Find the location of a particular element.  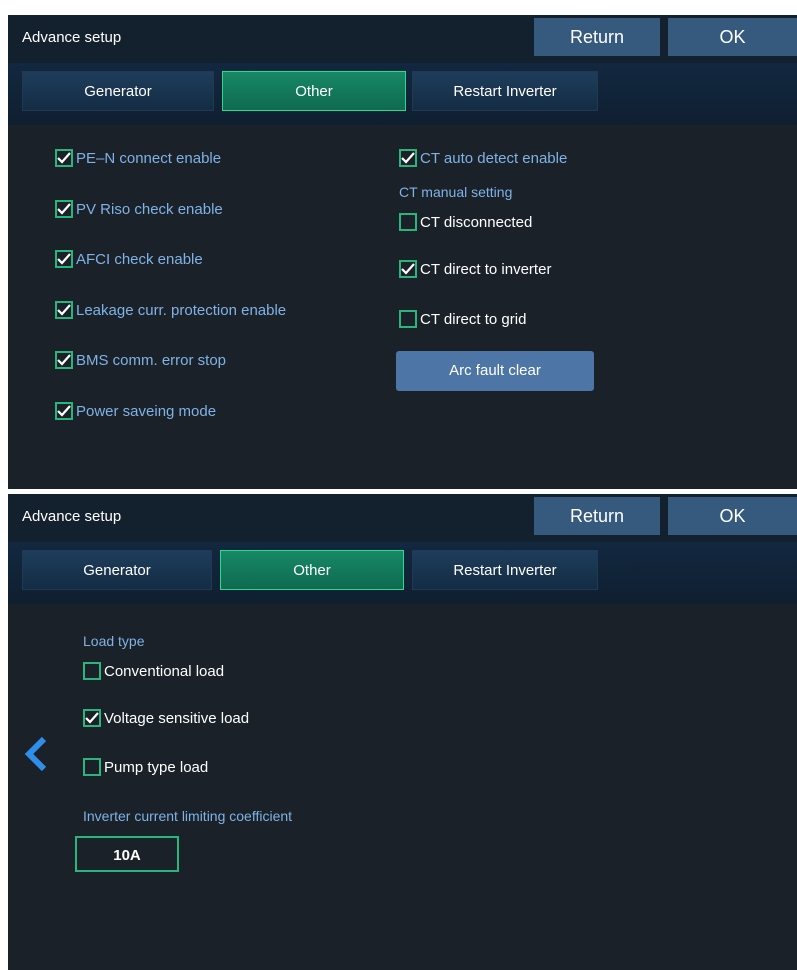

option-label: Leakage curr. protection enable is located at coordinates (181, 310).